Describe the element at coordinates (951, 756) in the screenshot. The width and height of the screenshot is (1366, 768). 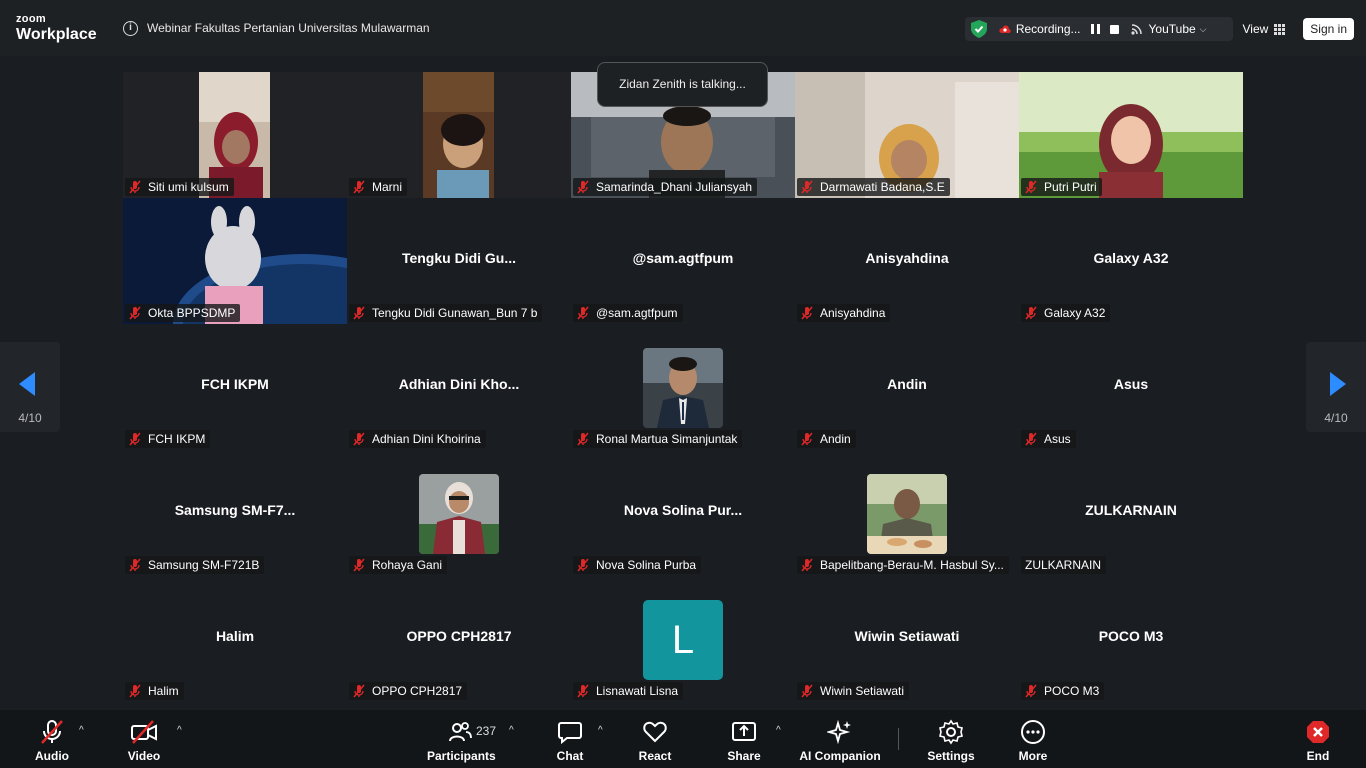
I see `settings-label: Settings` at that location.